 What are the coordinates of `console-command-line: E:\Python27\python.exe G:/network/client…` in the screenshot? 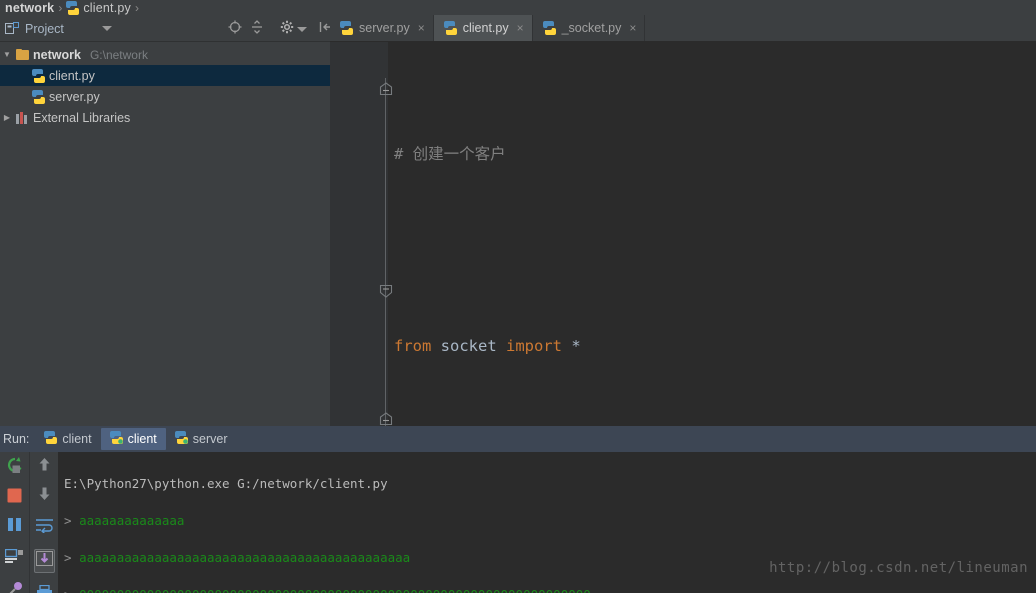 It's located at (226, 483).